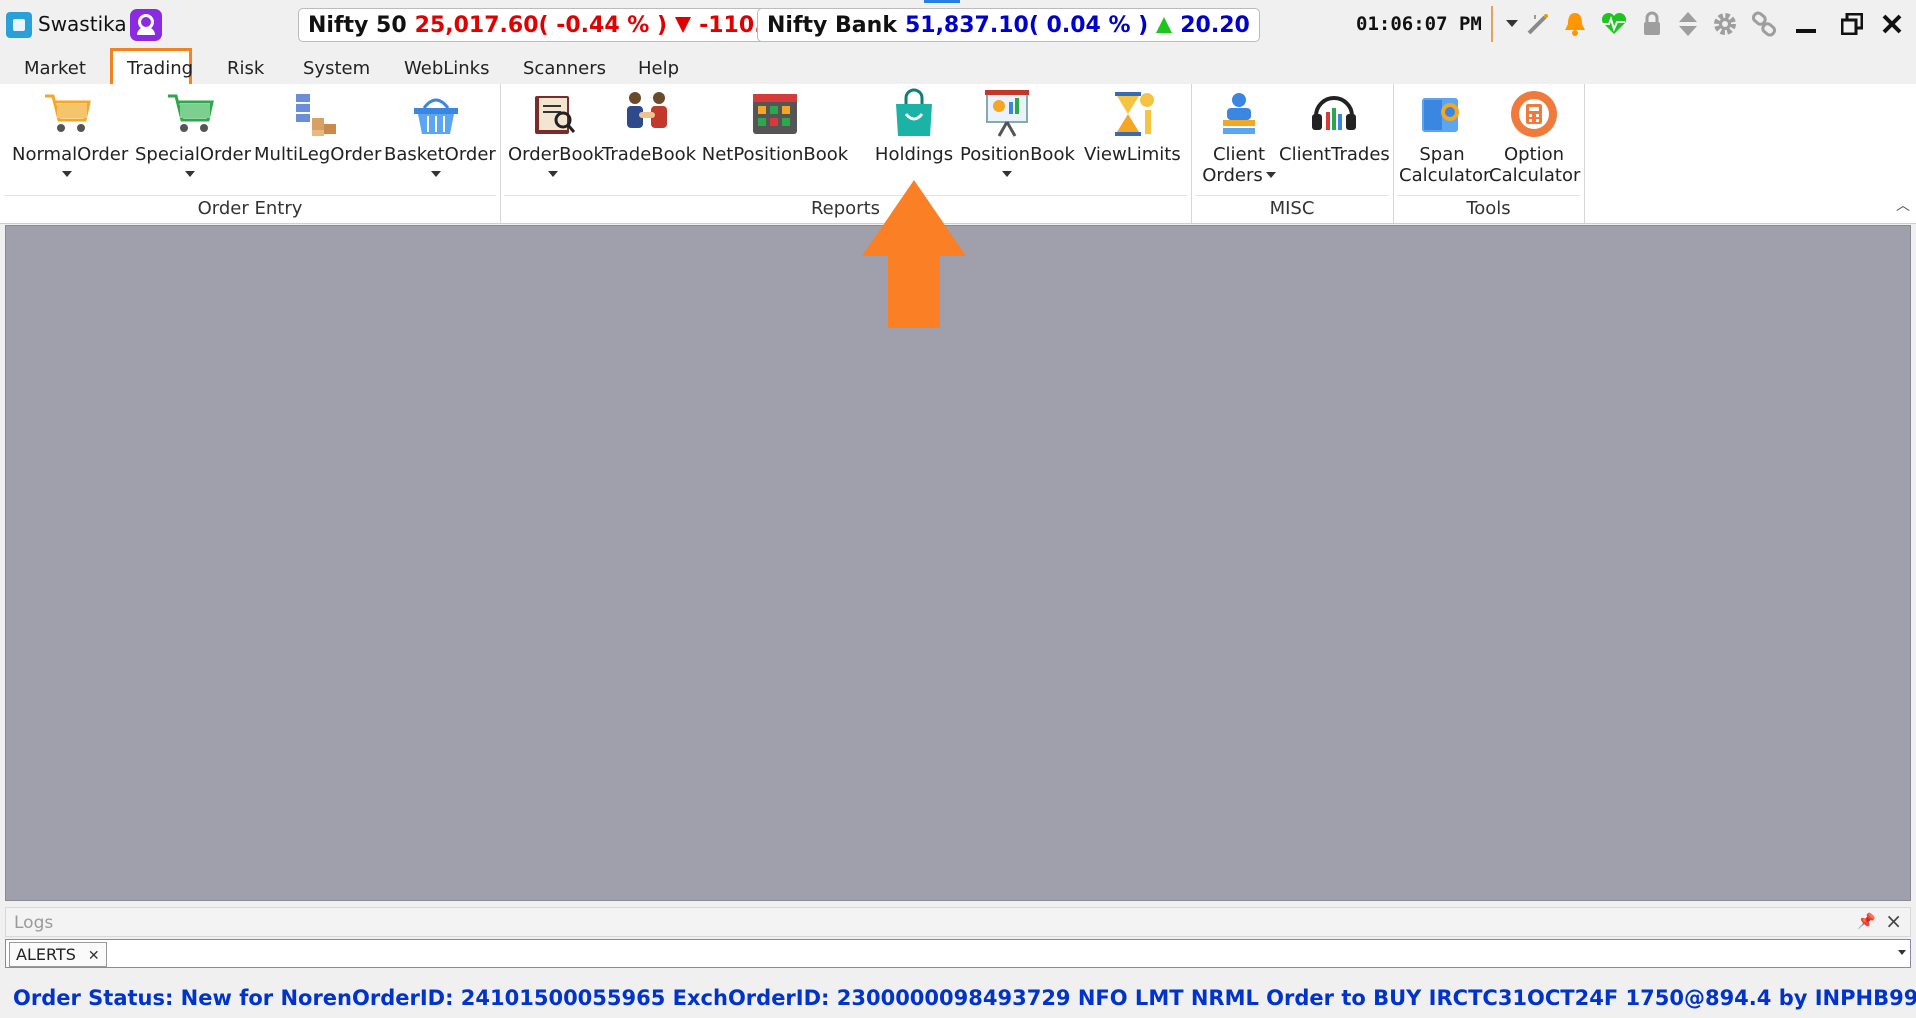 This screenshot has height=1018, width=1916. I want to click on special-order-label: SpecialOrder, so click(193, 154).